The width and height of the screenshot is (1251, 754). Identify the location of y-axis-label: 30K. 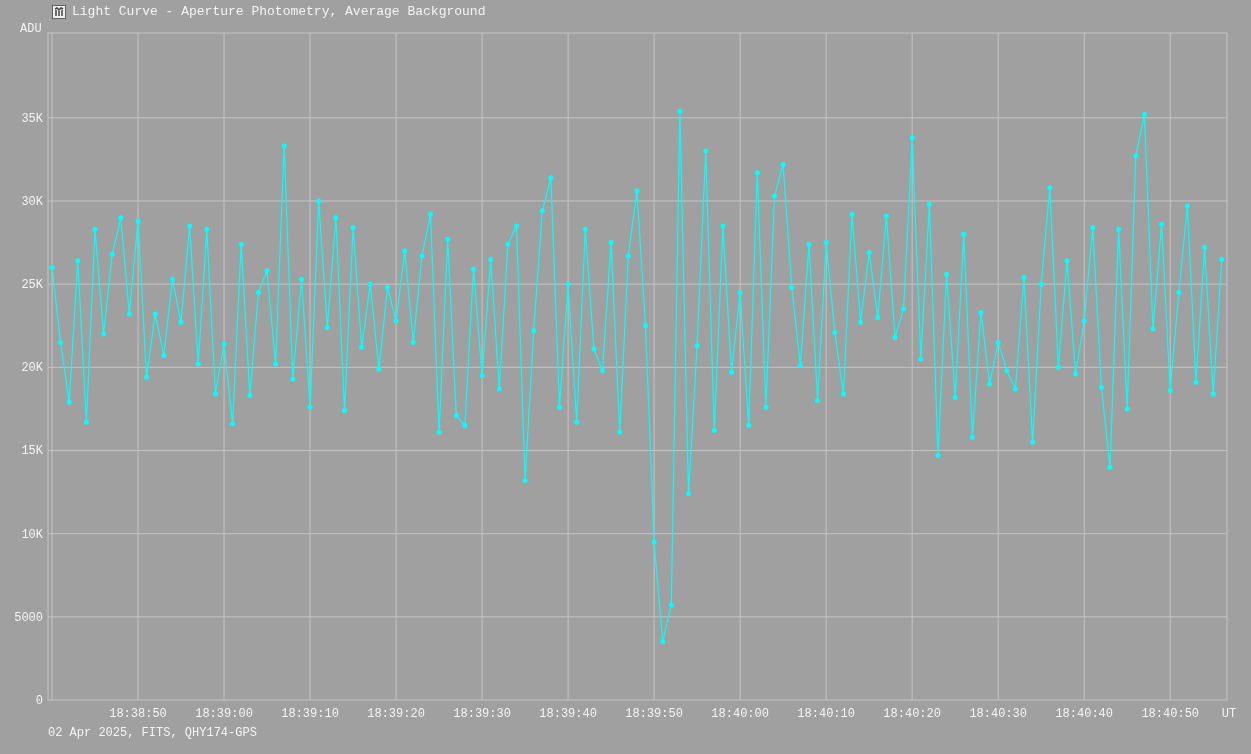
(32, 202).